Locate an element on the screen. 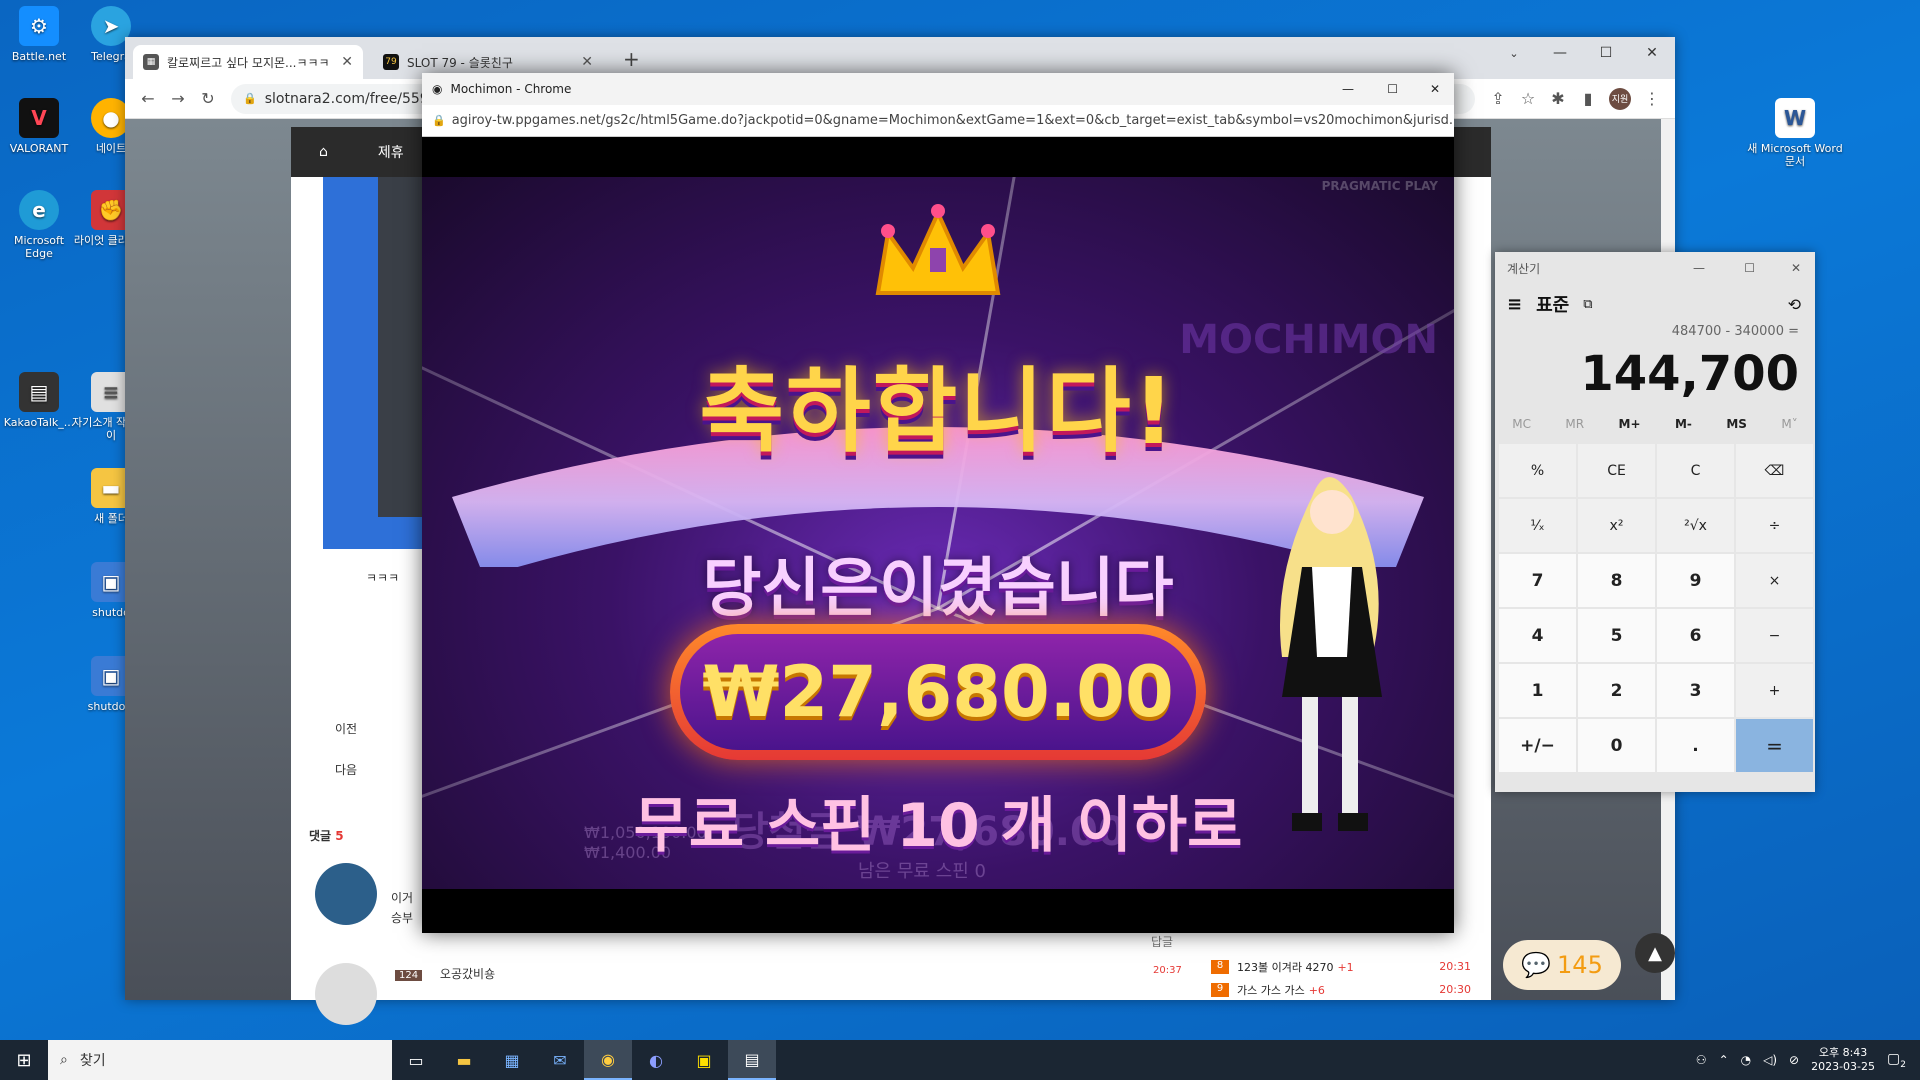 The width and height of the screenshot is (1920, 1080). keep-on-top-icon: ⧉ is located at coordinates (1587, 304).